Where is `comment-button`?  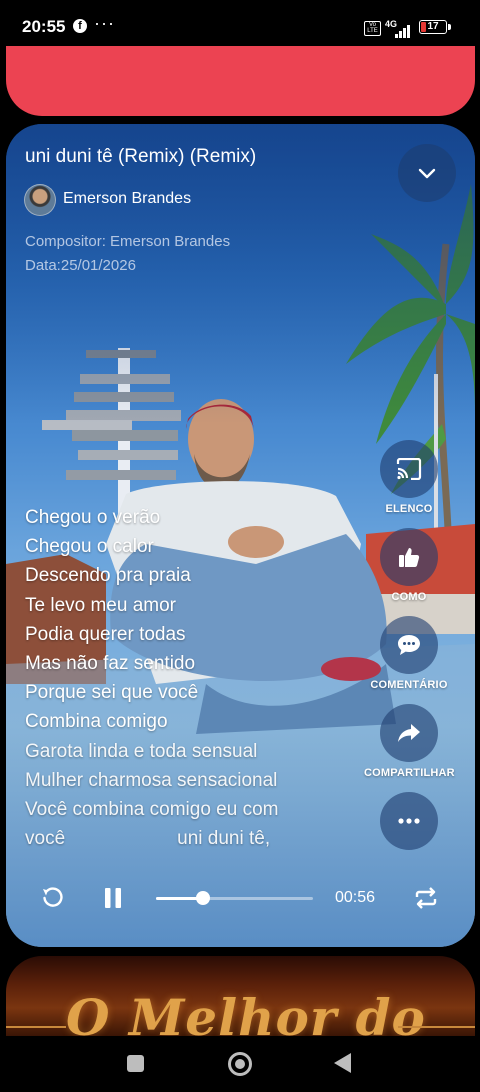 comment-button is located at coordinates (409, 645).